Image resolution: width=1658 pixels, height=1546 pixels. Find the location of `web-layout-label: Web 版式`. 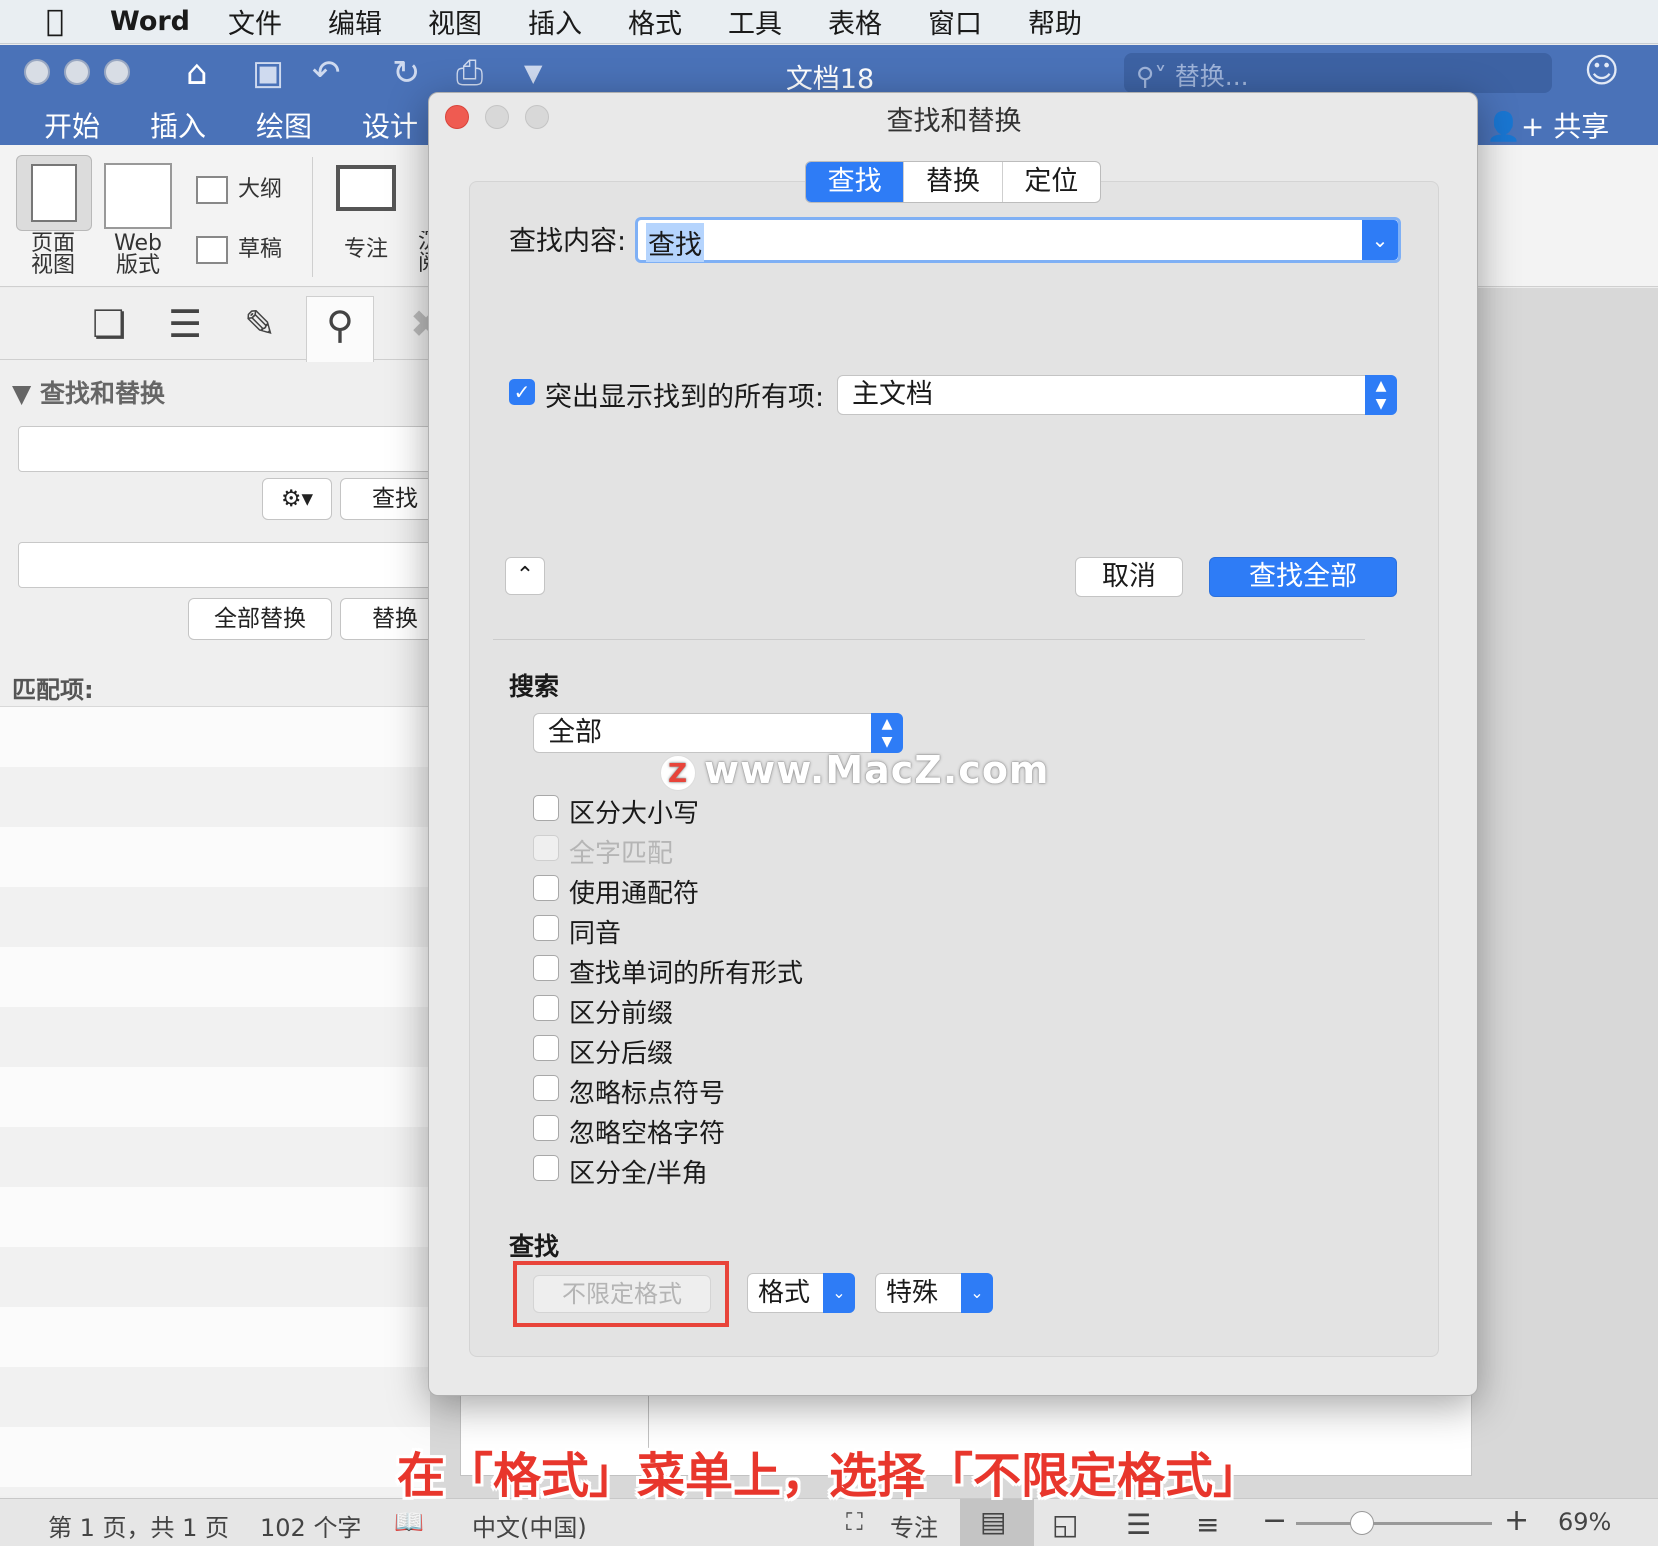

web-layout-label: Web 版式 is located at coordinates (138, 255).